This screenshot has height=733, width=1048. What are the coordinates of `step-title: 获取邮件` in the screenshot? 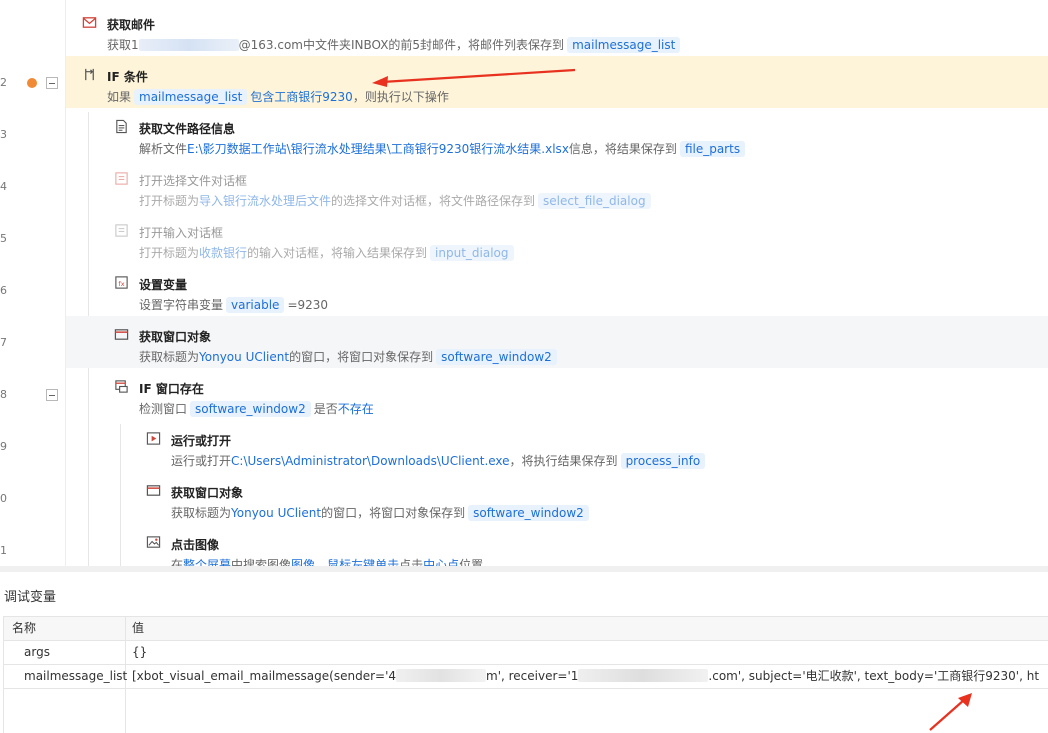 It's located at (131, 25).